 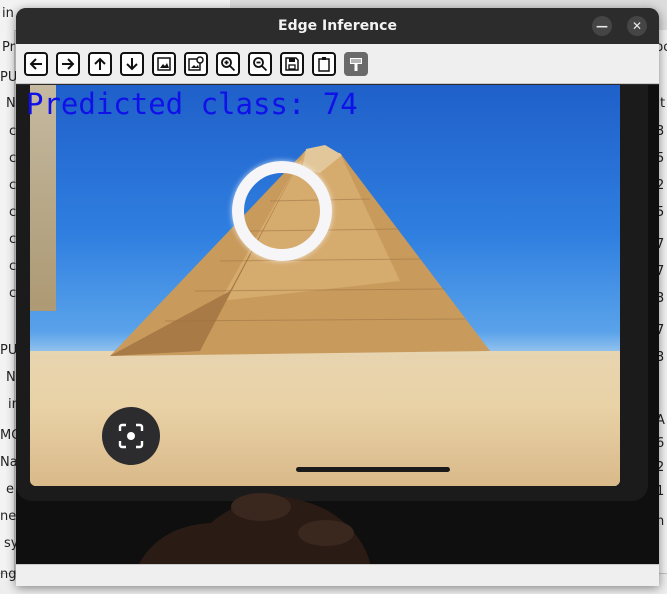 What do you see at coordinates (8, 574) in the screenshot?
I see `background-cell: ng` at bounding box center [8, 574].